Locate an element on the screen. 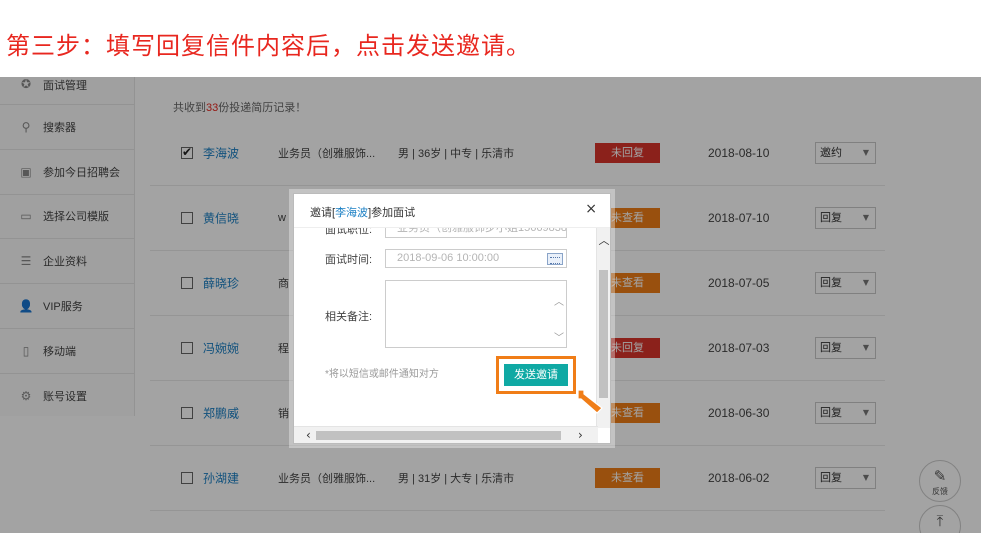 The width and height of the screenshot is (981, 533). time-label: 面试时间: is located at coordinates (349, 260).